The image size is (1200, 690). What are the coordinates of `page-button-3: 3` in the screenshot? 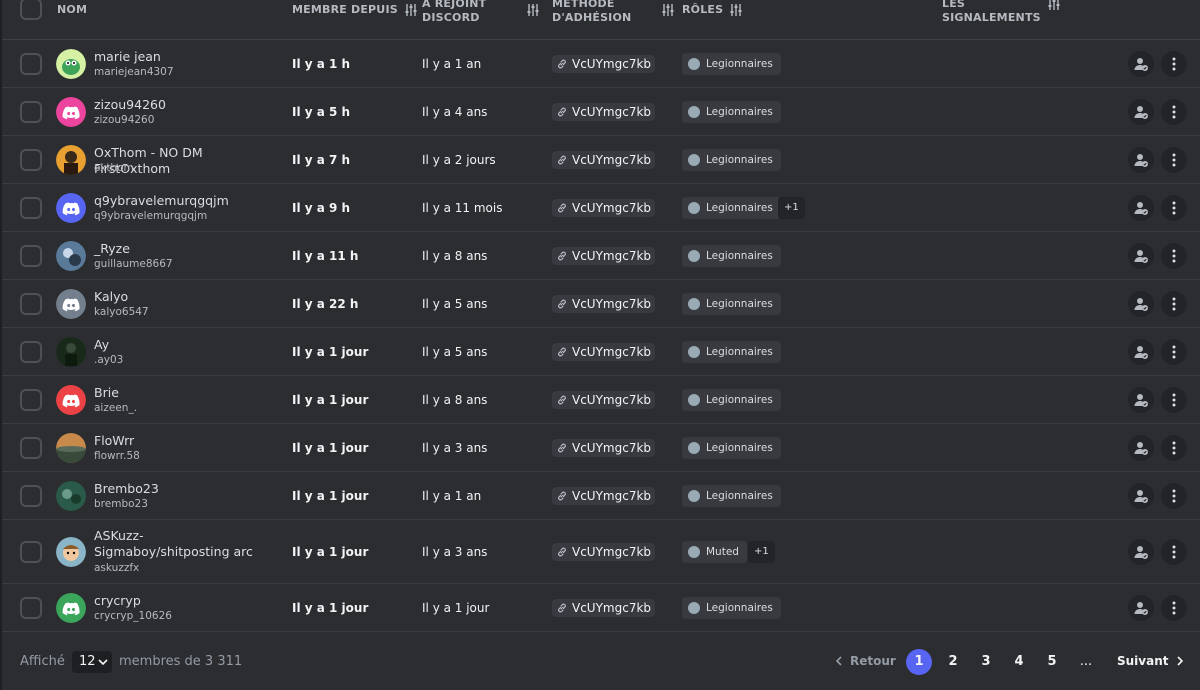 It's located at (986, 662).